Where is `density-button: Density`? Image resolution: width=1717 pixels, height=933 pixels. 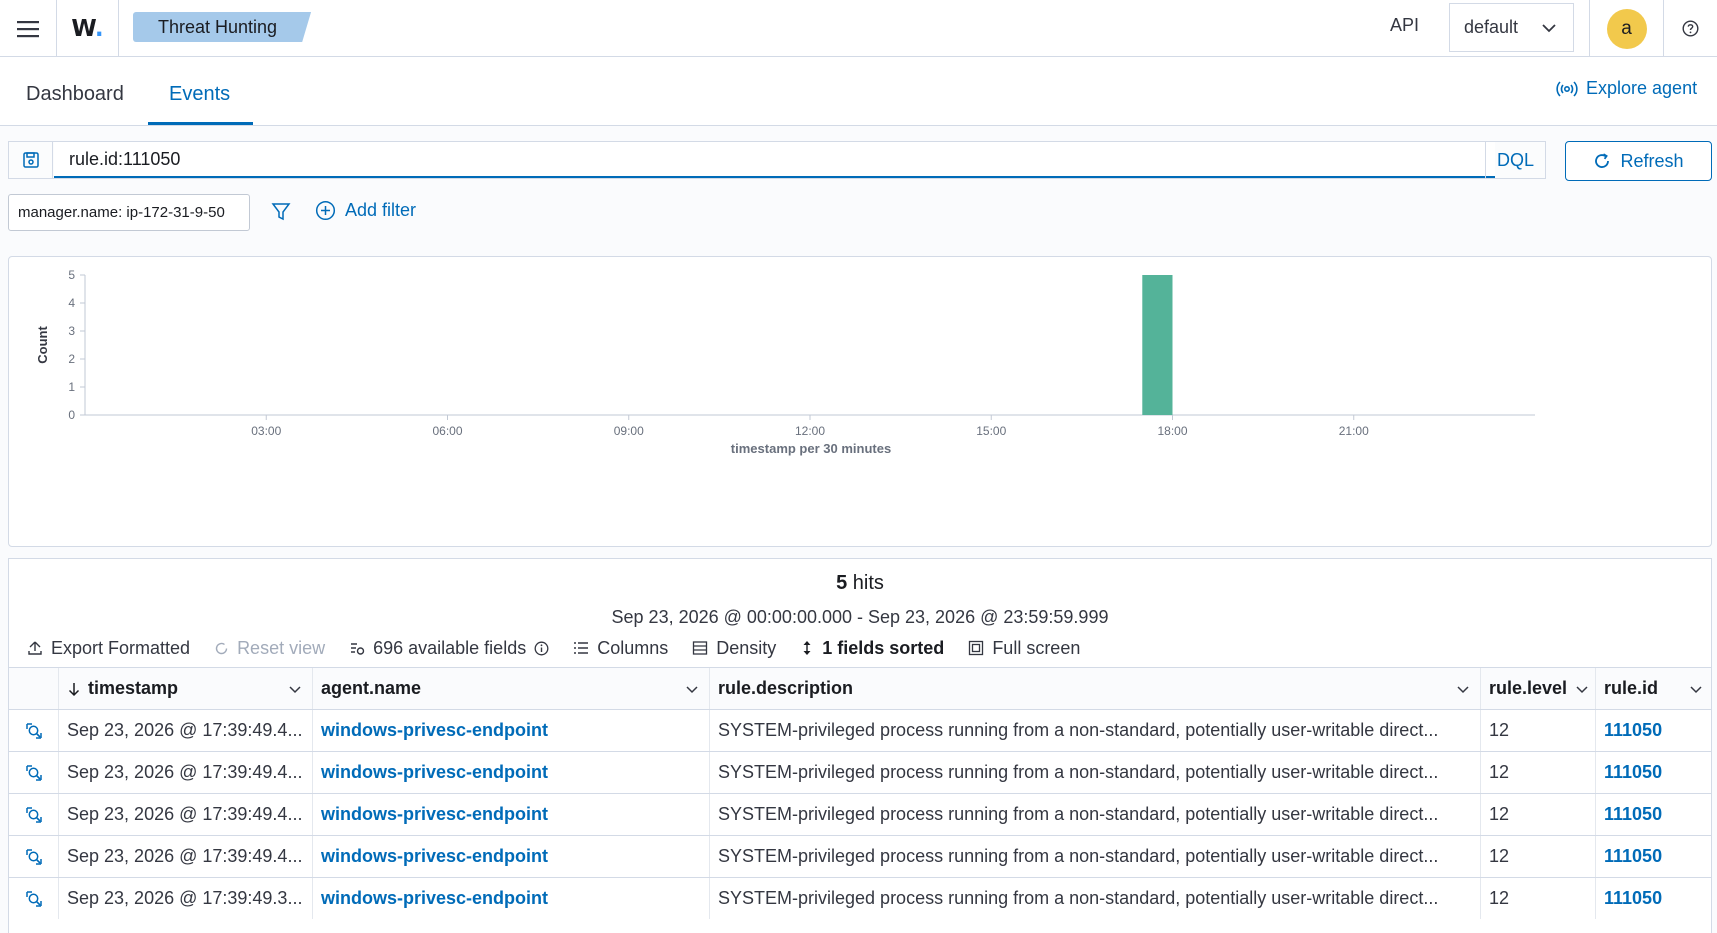
density-button: Density is located at coordinates (734, 648).